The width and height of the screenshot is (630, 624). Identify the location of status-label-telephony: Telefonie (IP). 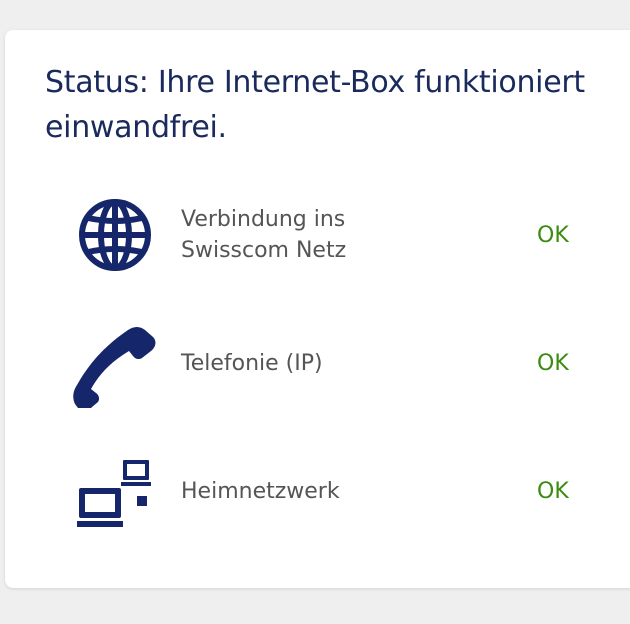
(252, 363).